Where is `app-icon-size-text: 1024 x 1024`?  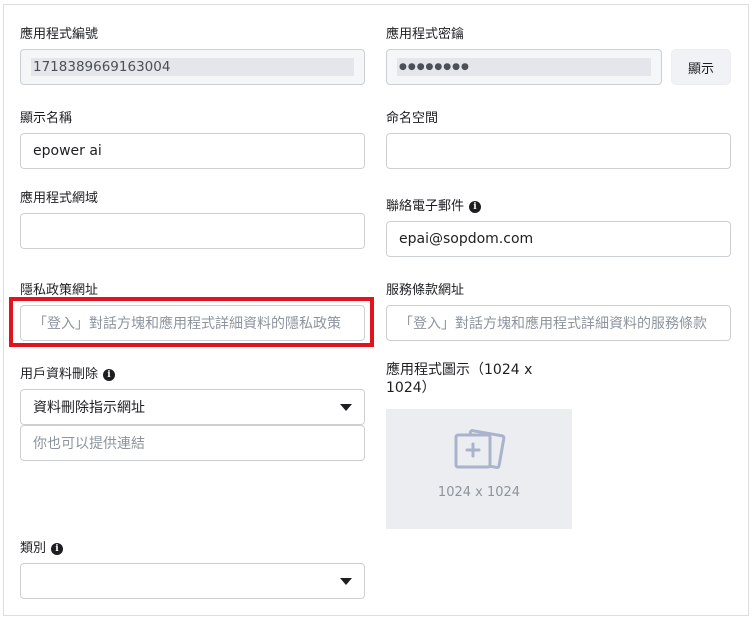
app-icon-size-text: 1024 x 1024 is located at coordinates (479, 492).